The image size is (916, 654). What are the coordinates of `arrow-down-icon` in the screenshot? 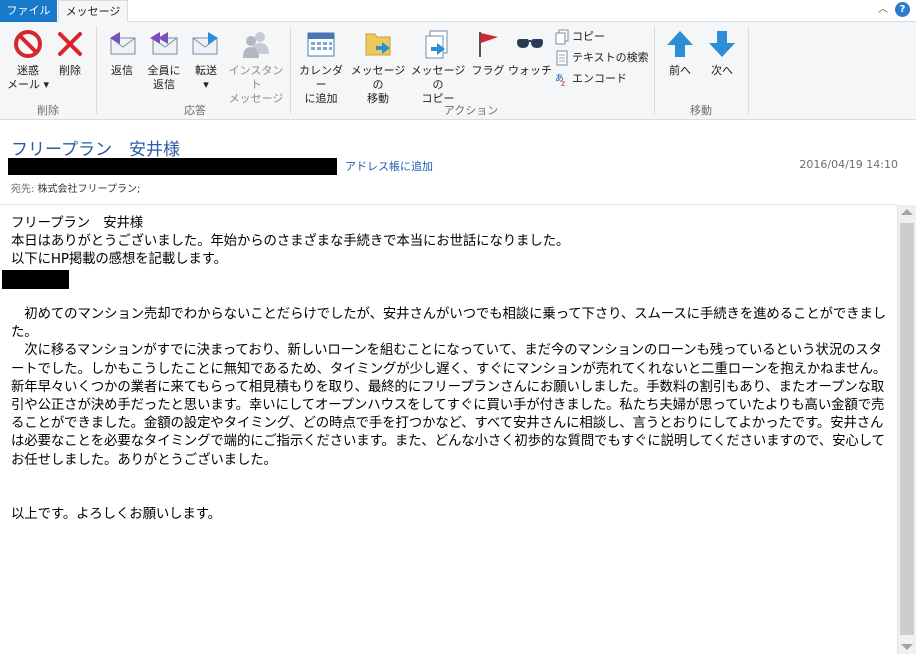 It's located at (722, 44).